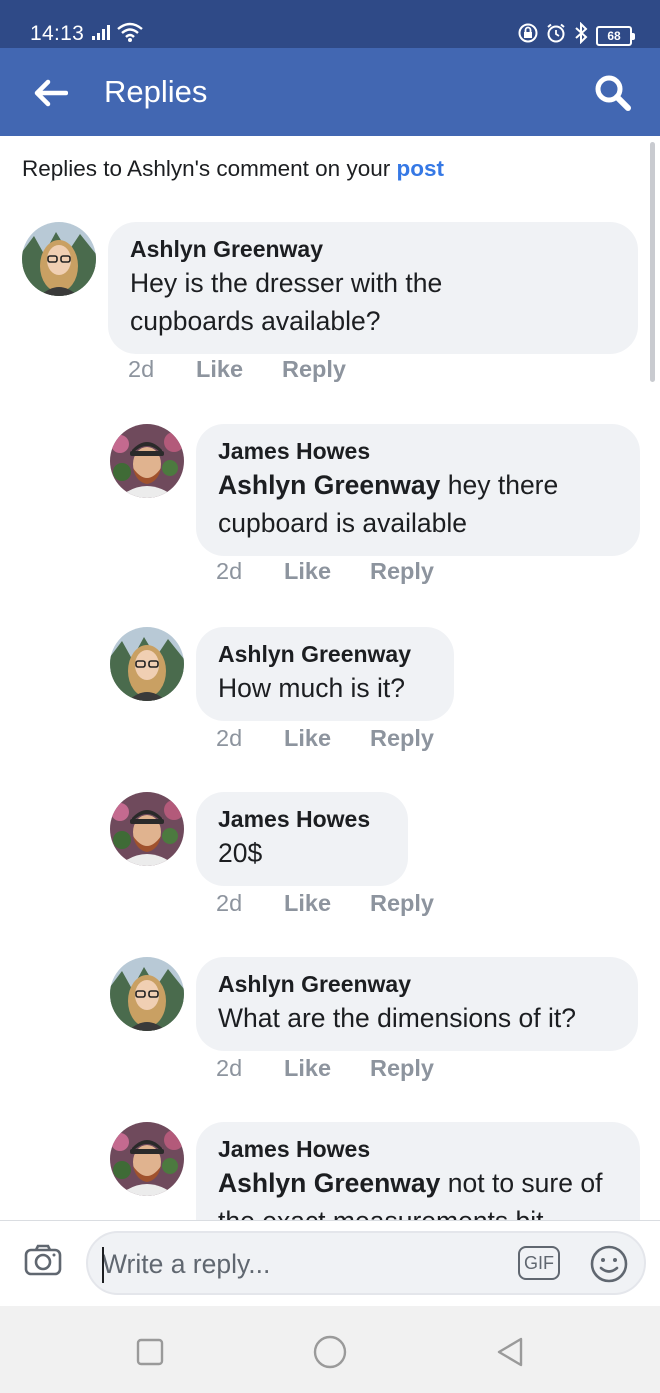 Image resolution: width=660 pixels, height=1393 pixels. Describe the element at coordinates (150, 1352) in the screenshot. I see `recents-square-icon` at that location.